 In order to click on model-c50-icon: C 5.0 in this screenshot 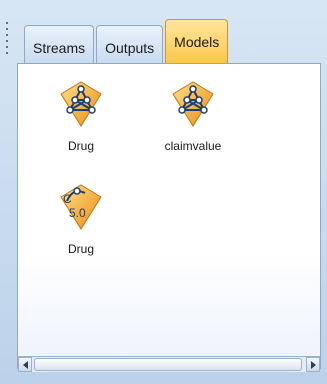, I will do `click(81, 207)`.